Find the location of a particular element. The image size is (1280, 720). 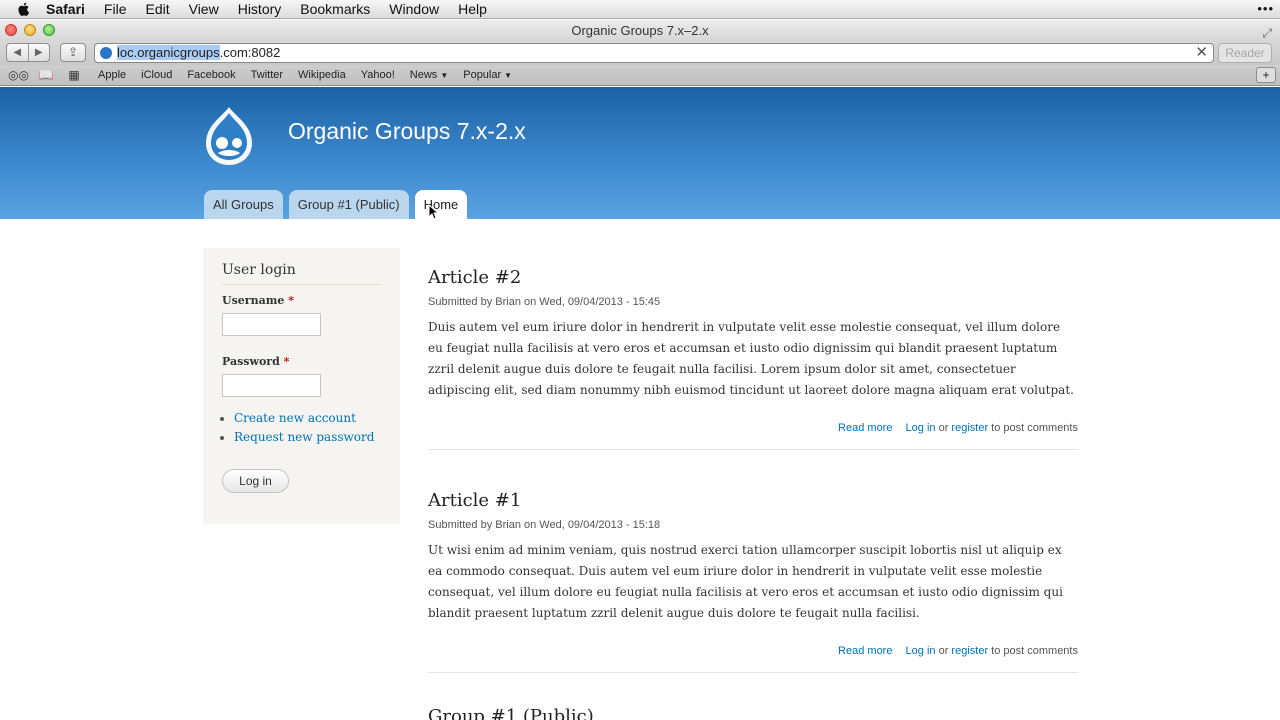

clear-url-icon: ✕ is located at coordinates (1201, 53).